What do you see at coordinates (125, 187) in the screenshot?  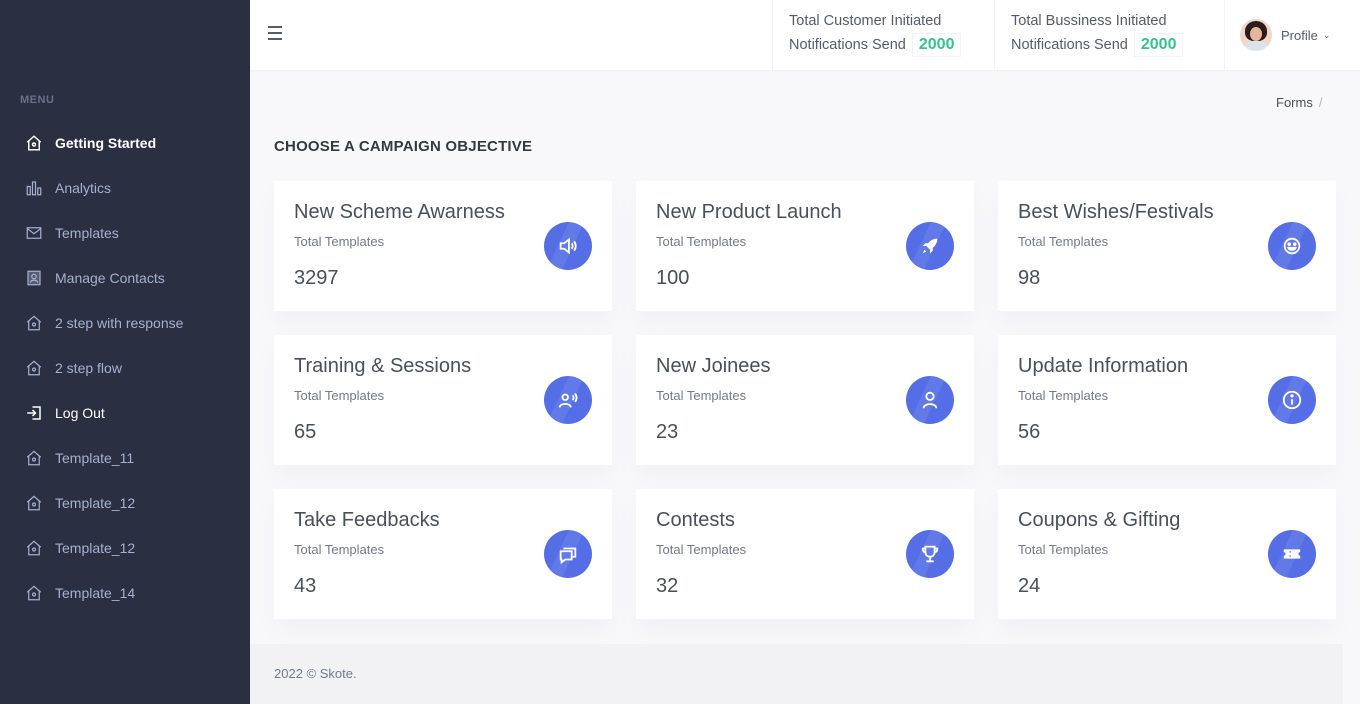 I see `sidebar-item-analytics: Analytics` at bounding box center [125, 187].